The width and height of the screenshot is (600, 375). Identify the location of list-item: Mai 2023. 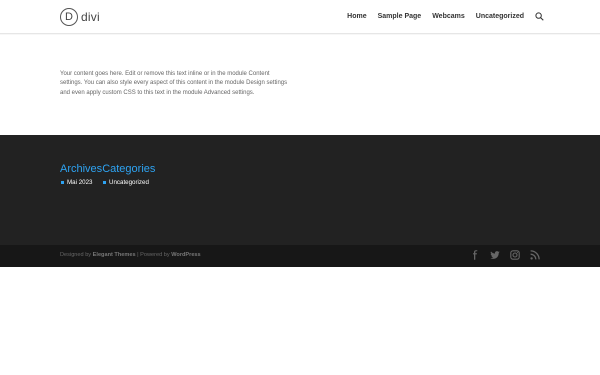
(76, 182).